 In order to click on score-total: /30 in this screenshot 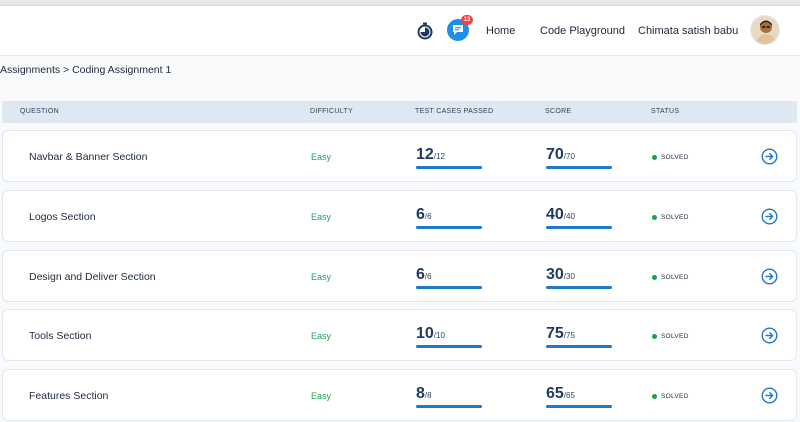, I will do `click(569, 276)`.